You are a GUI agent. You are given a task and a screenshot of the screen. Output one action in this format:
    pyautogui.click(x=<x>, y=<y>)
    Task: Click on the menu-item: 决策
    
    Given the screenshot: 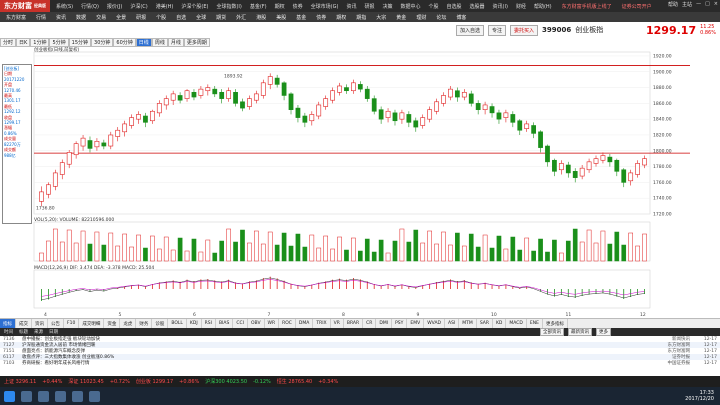 What is the action you would take?
    pyautogui.click(x=387, y=6)
    